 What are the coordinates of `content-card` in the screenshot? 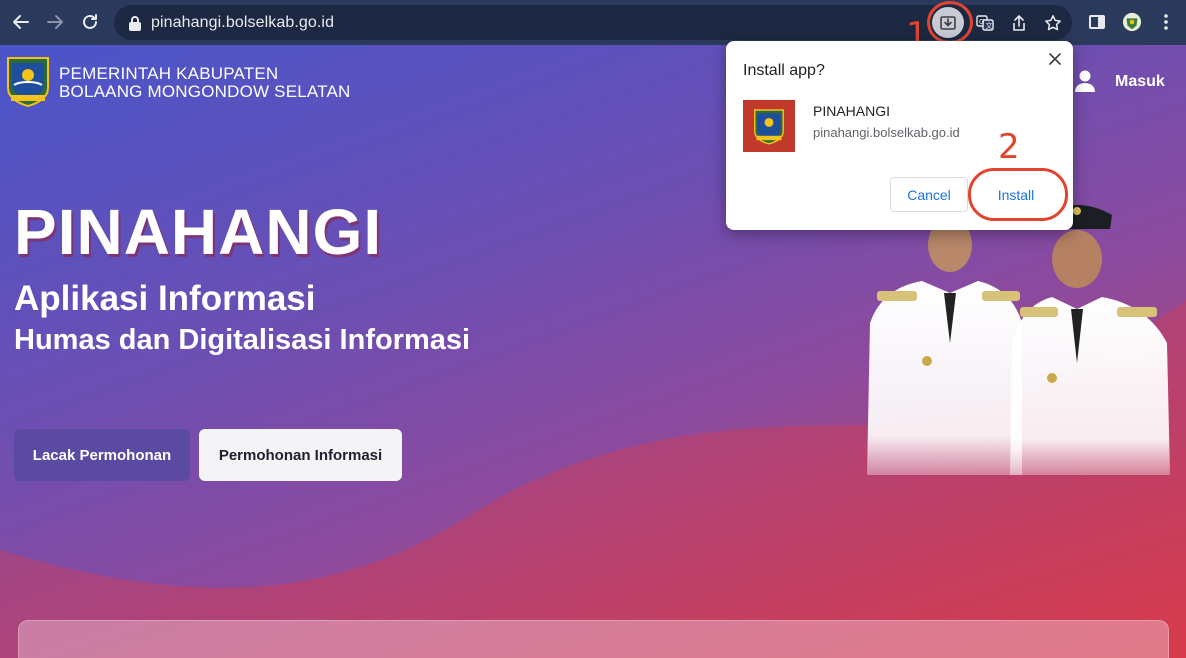 It's located at (593, 639).